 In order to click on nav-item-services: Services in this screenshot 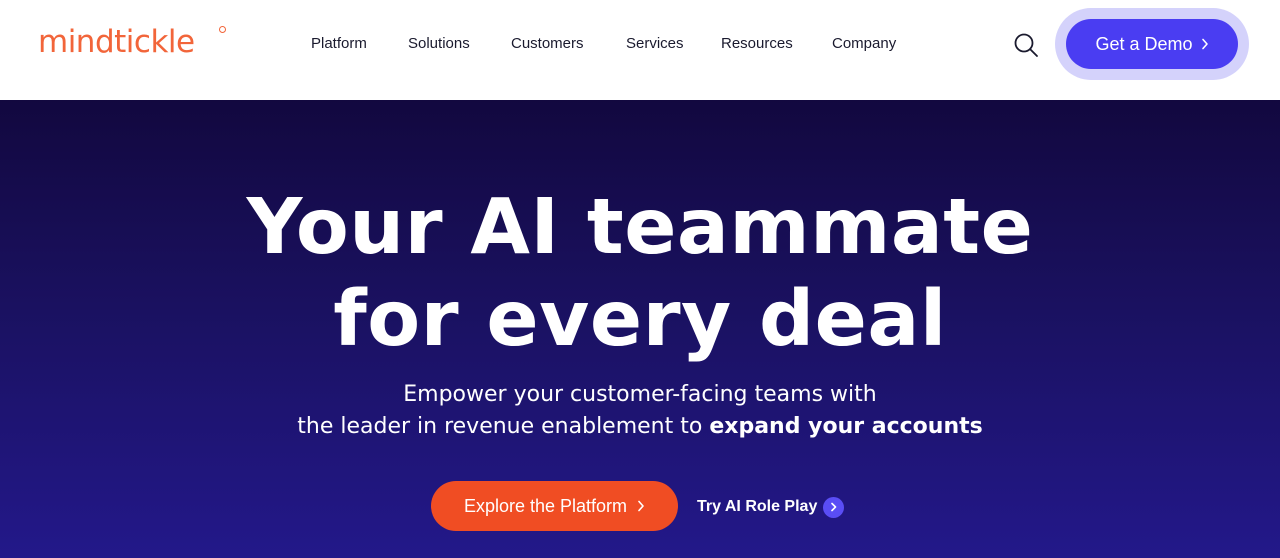, I will do `click(655, 43)`.